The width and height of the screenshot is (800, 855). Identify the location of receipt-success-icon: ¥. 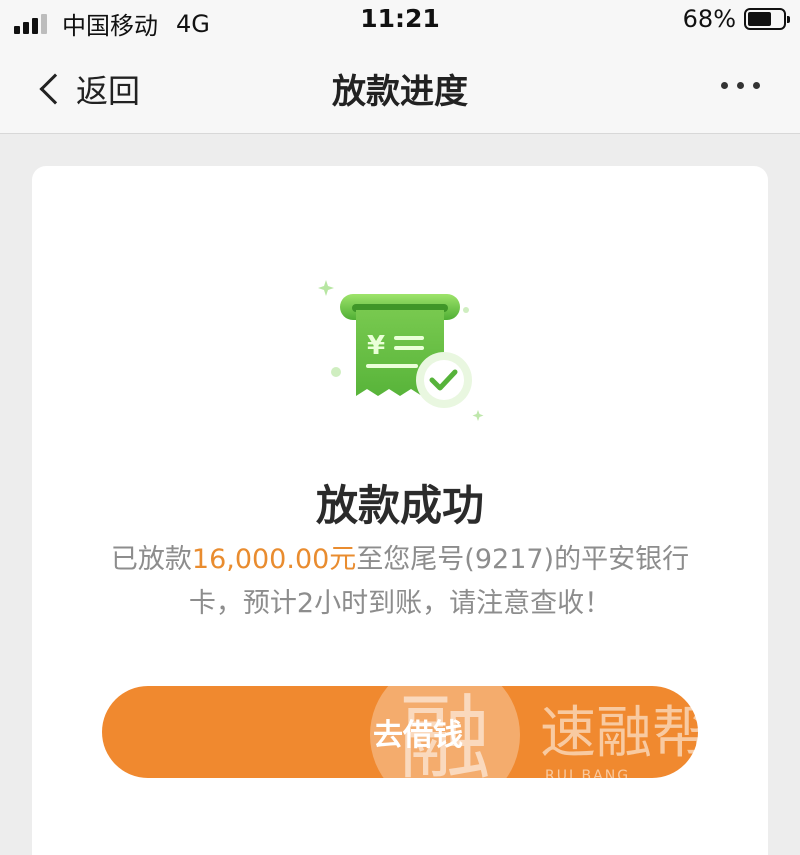
(401, 350).